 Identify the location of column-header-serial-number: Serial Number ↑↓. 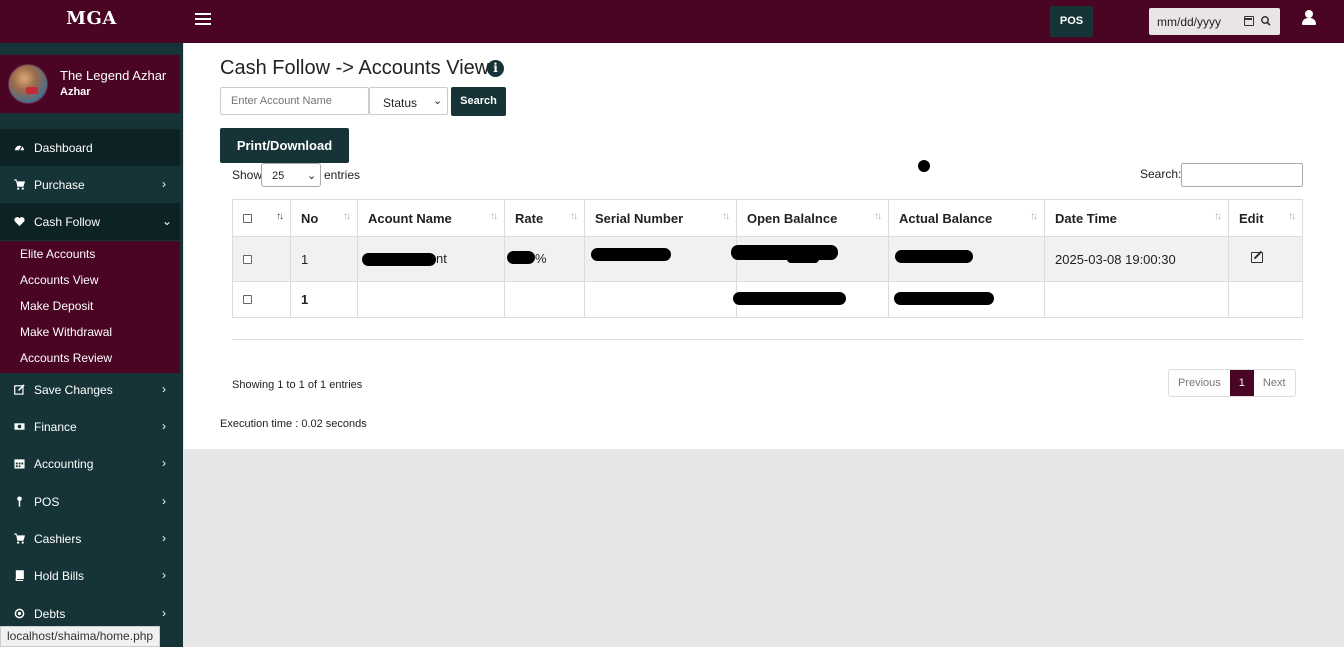
(660, 218).